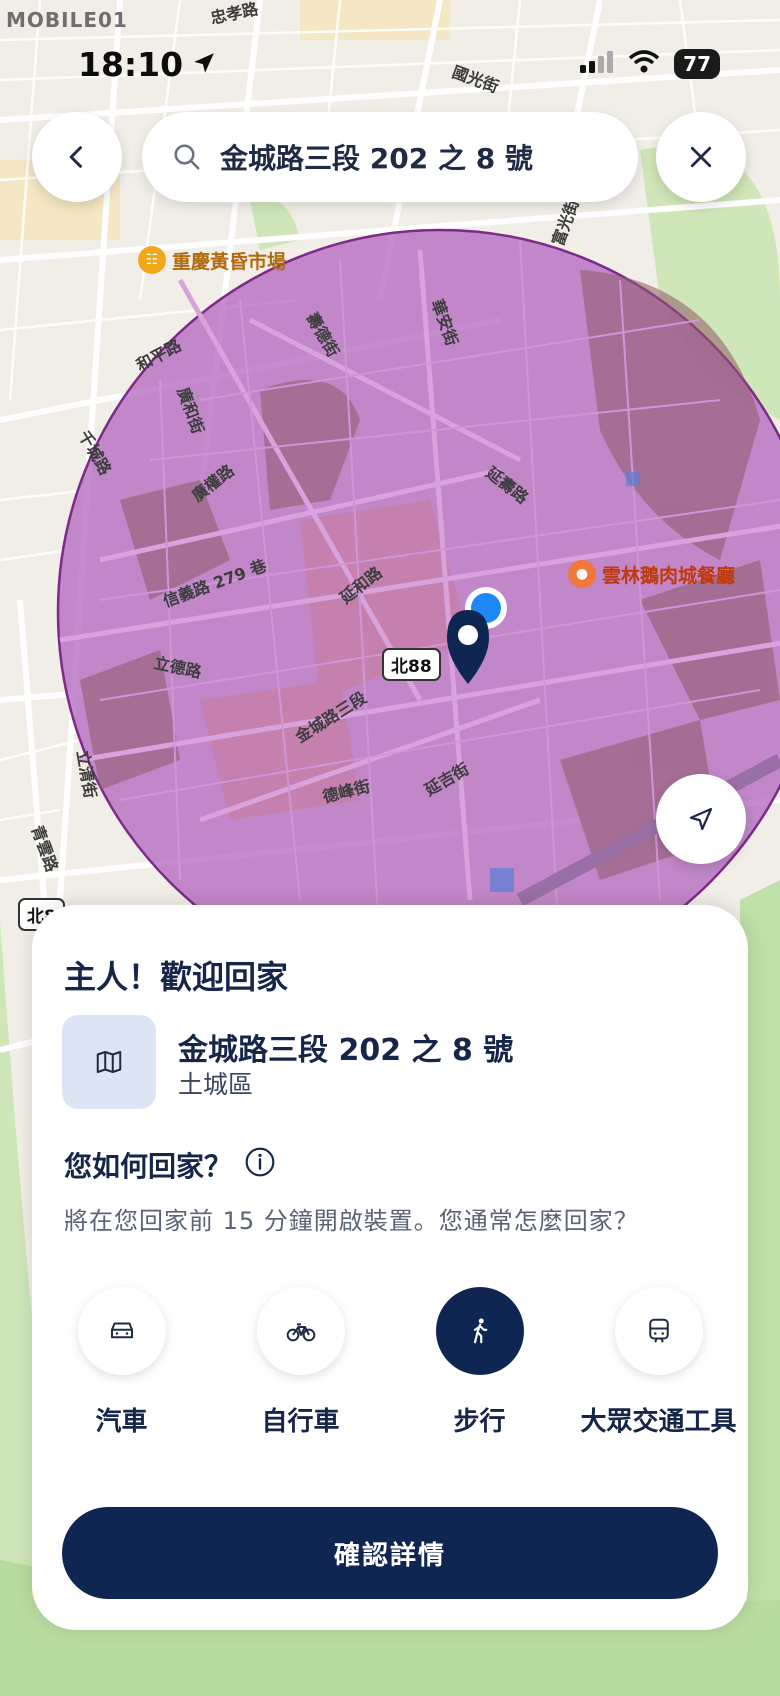 This screenshot has height=1696, width=780. I want to click on commute-question: 您如何回家？, so click(170, 1165).